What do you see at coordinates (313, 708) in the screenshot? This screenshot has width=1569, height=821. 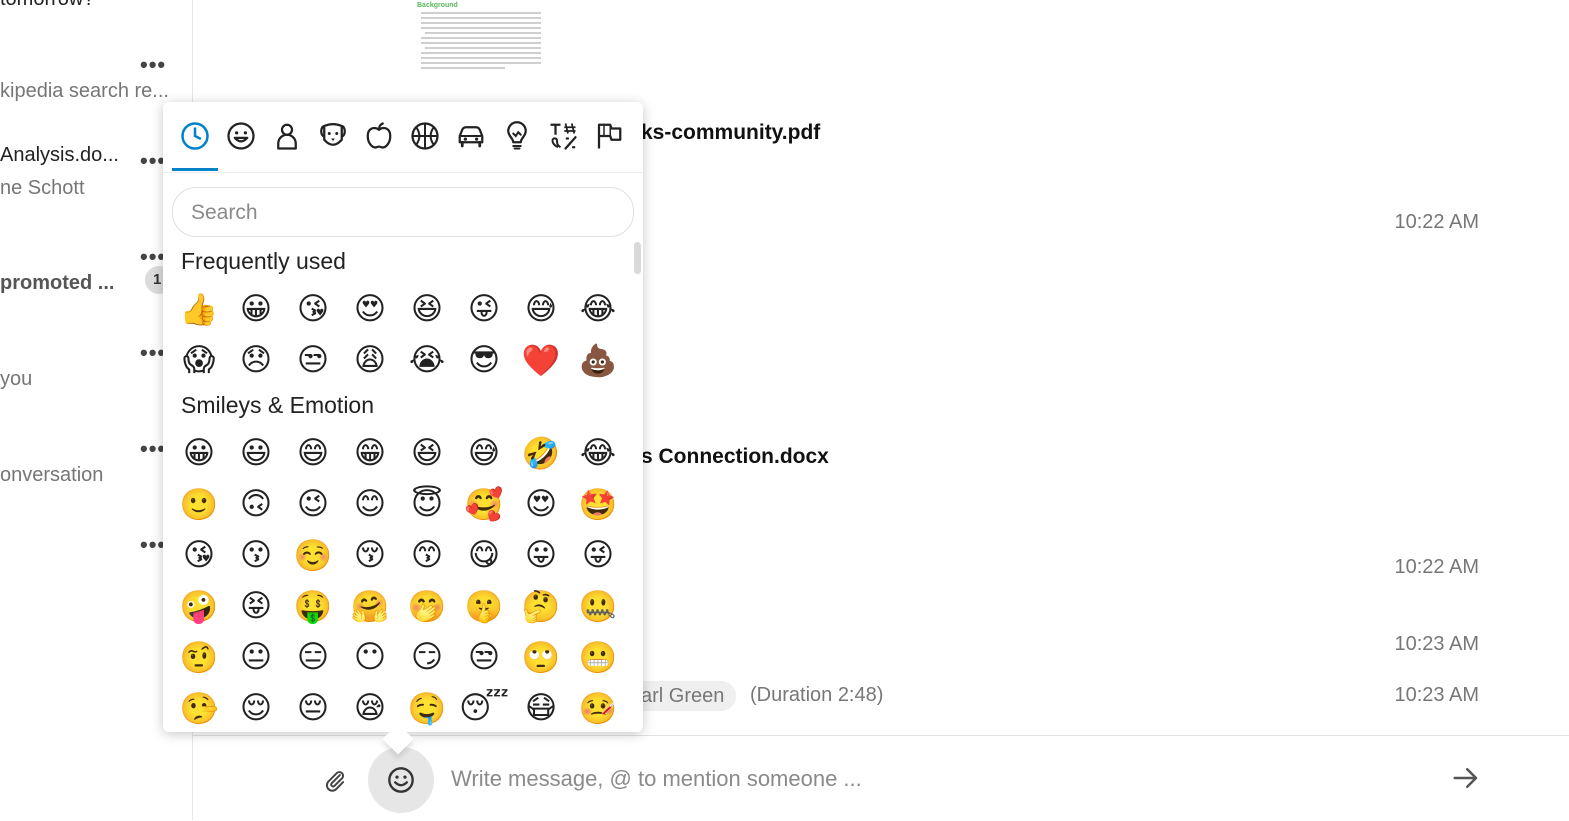 I see `emoji-button: 😔` at bounding box center [313, 708].